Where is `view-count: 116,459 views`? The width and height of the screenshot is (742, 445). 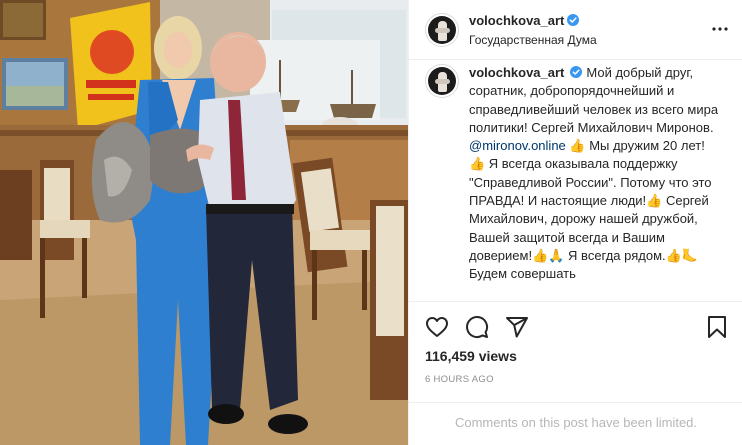
view-count: 116,459 views is located at coordinates (471, 356).